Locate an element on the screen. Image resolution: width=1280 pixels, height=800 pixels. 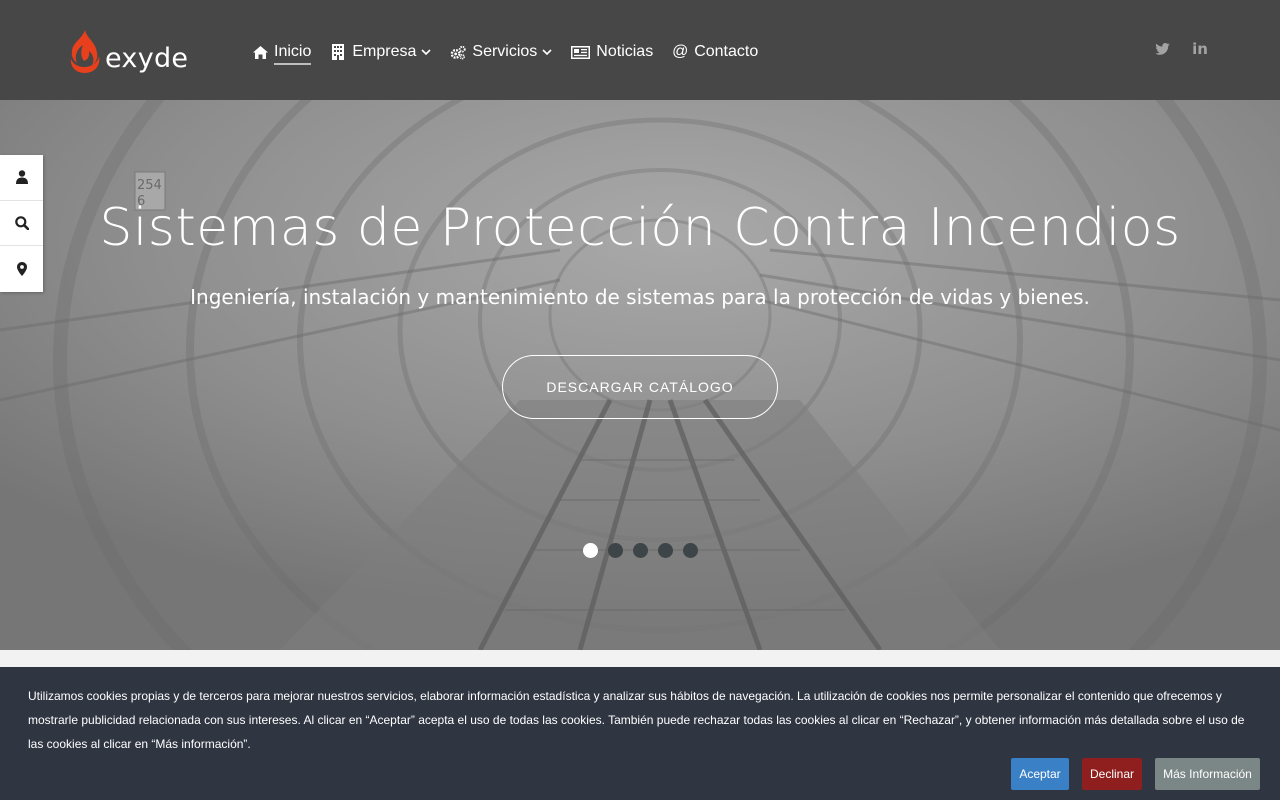
search-button is located at coordinates (21, 224).